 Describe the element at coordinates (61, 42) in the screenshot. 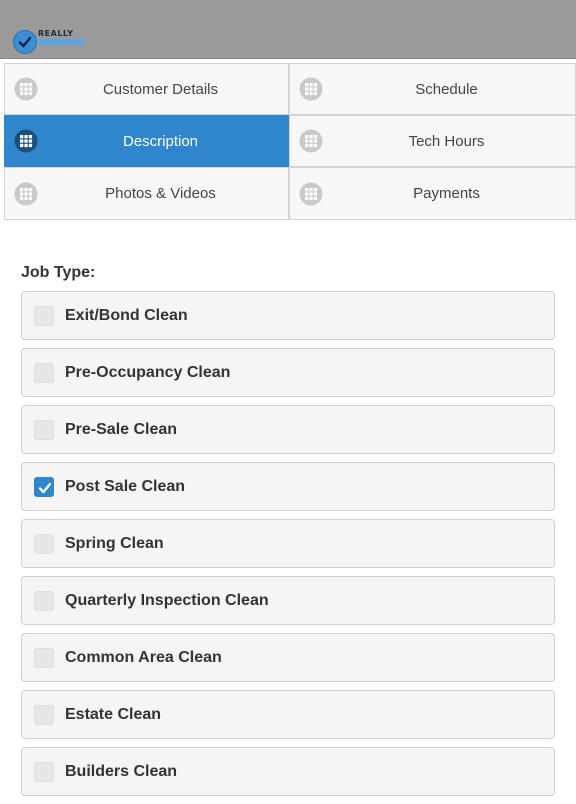

I see `logo-bar` at that location.